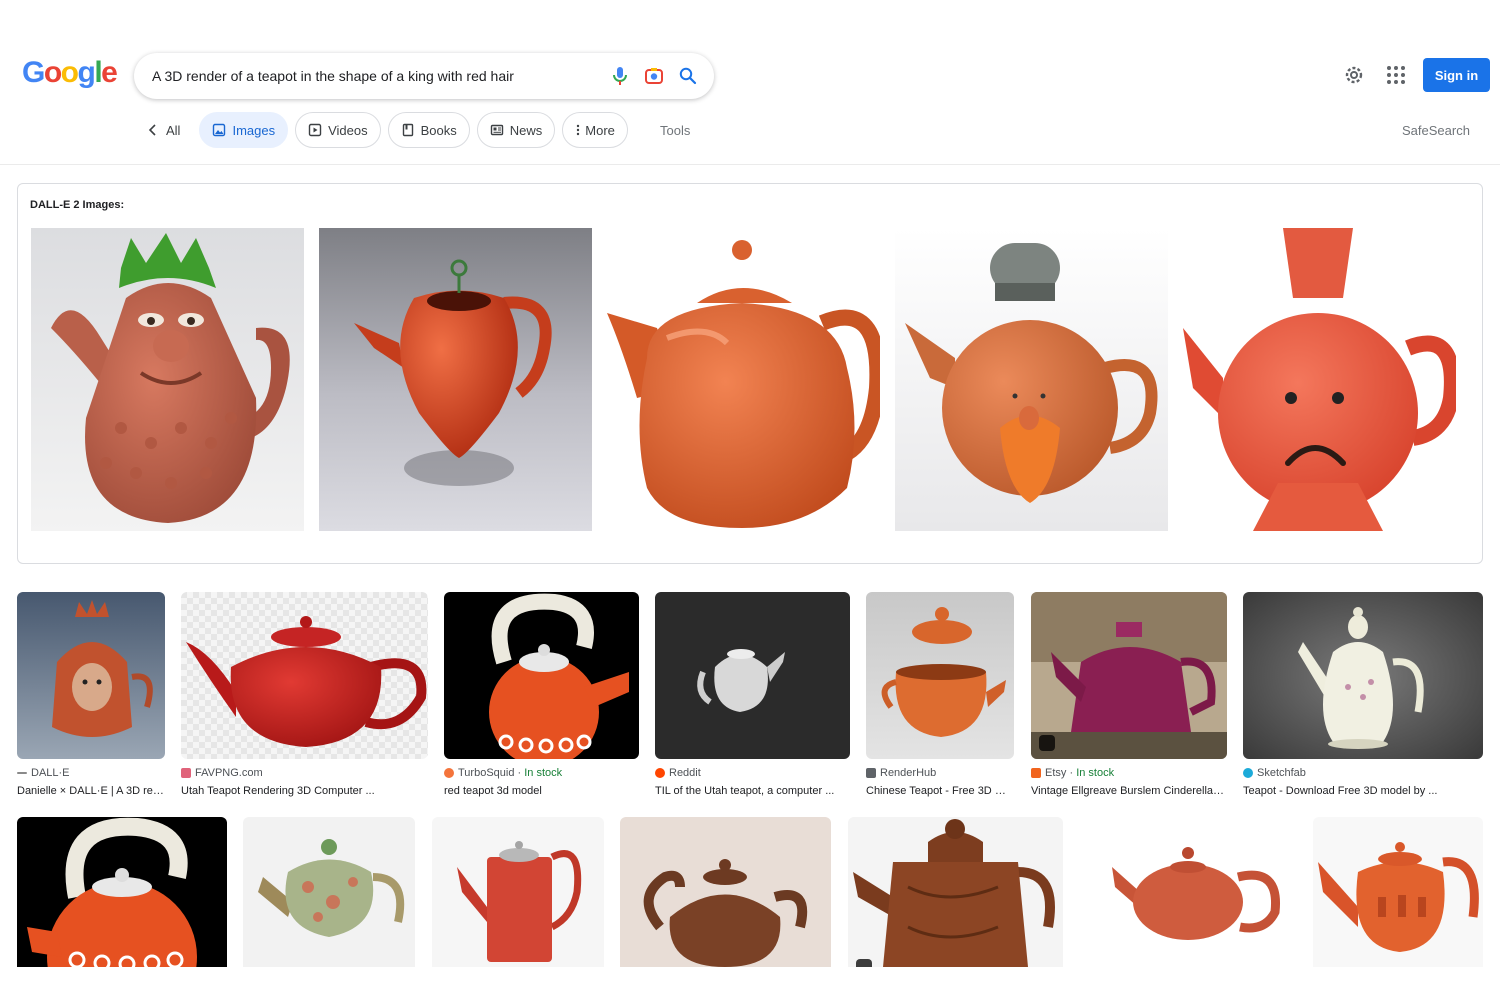 The height and width of the screenshot is (1000, 1500). What do you see at coordinates (173, 130) in the screenshot?
I see `tab-label: All` at bounding box center [173, 130].